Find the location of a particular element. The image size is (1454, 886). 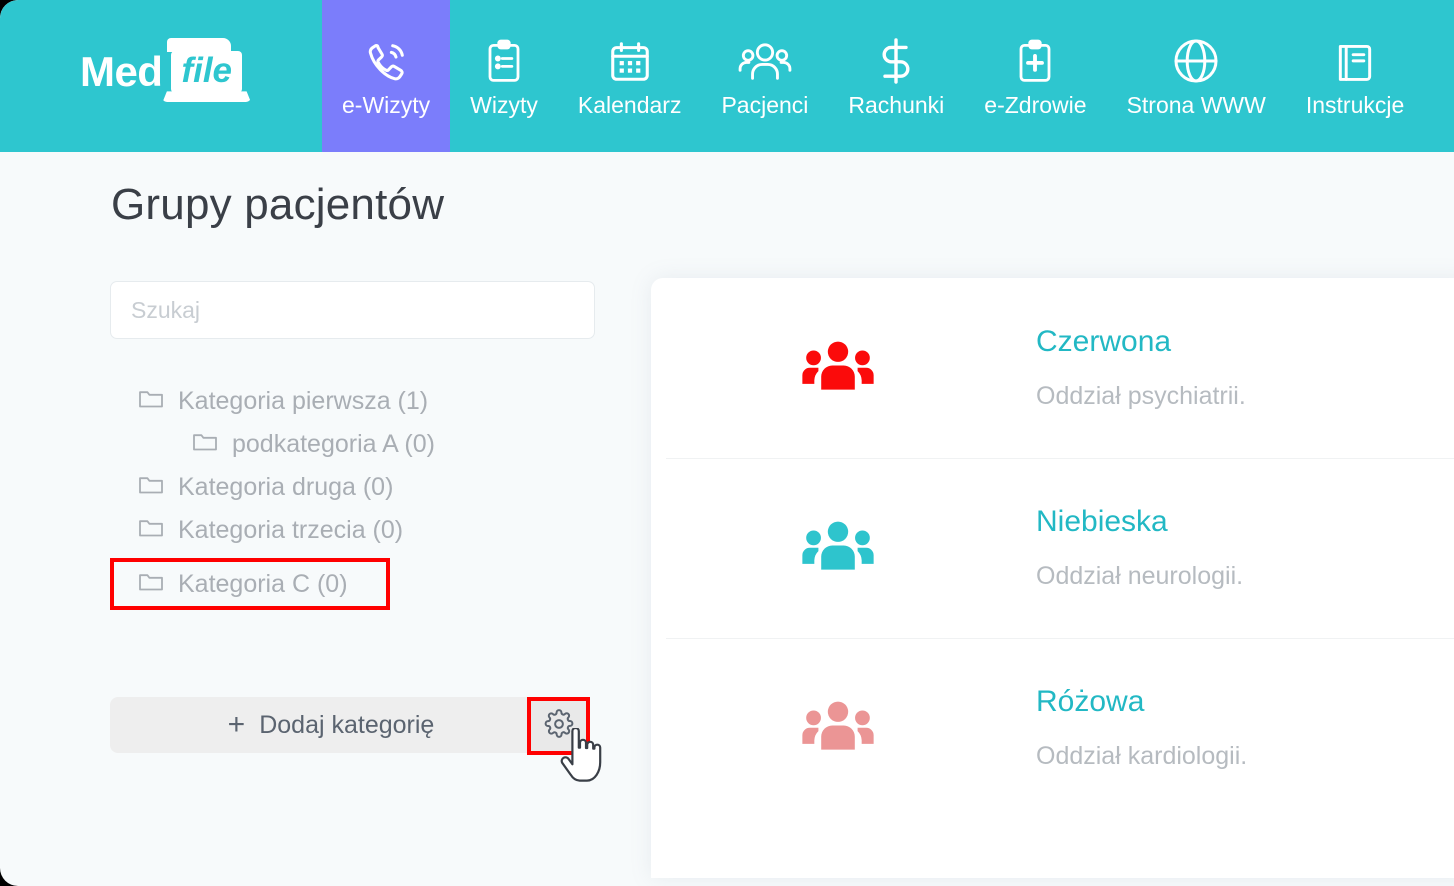

group-row-niebieska: Niebieska Oddział neurologii. is located at coordinates (1052, 548).